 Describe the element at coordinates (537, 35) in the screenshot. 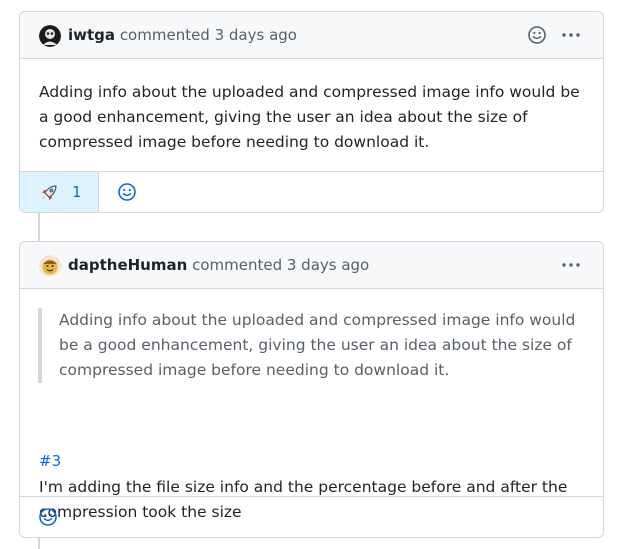

I see `smiley-icon` at that location.